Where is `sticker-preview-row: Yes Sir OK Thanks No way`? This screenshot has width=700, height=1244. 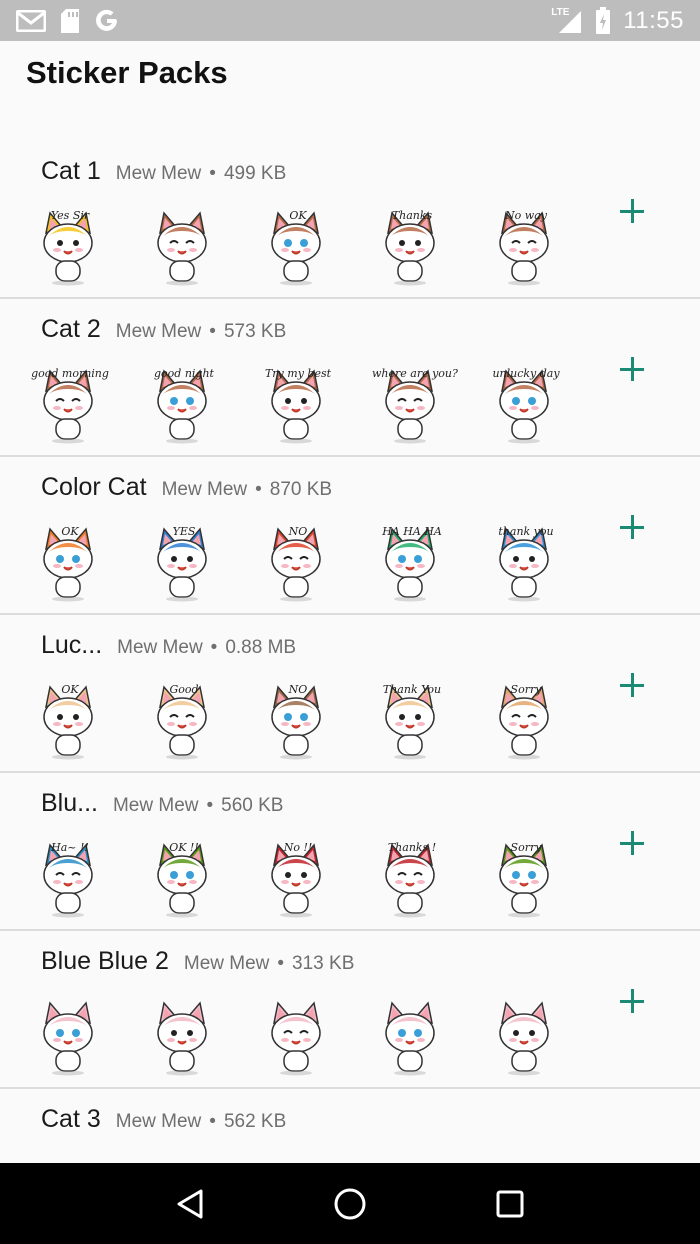 sticker-preview-row: Yes Sir OK Thanks No way is located at coordinates (296, 247).